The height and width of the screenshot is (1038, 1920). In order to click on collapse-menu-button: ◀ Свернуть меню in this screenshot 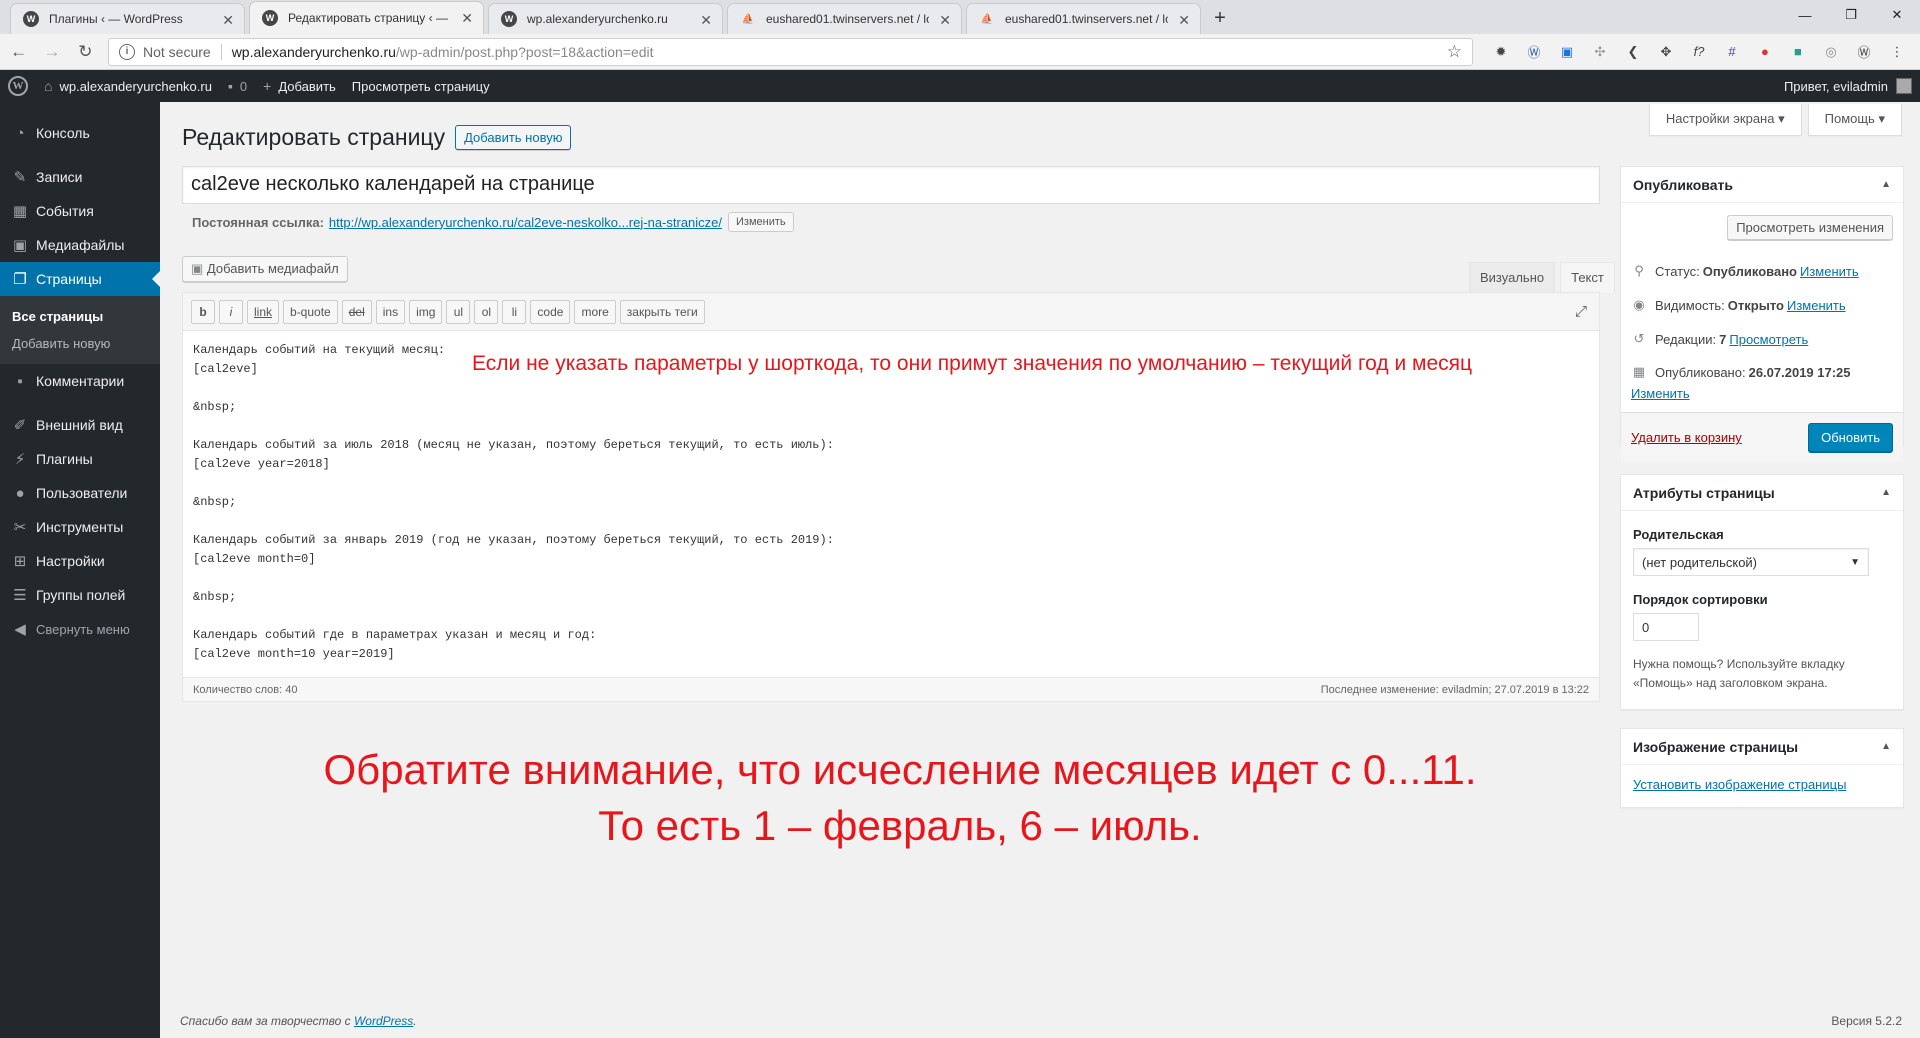, I will do `click(80, 629)`.